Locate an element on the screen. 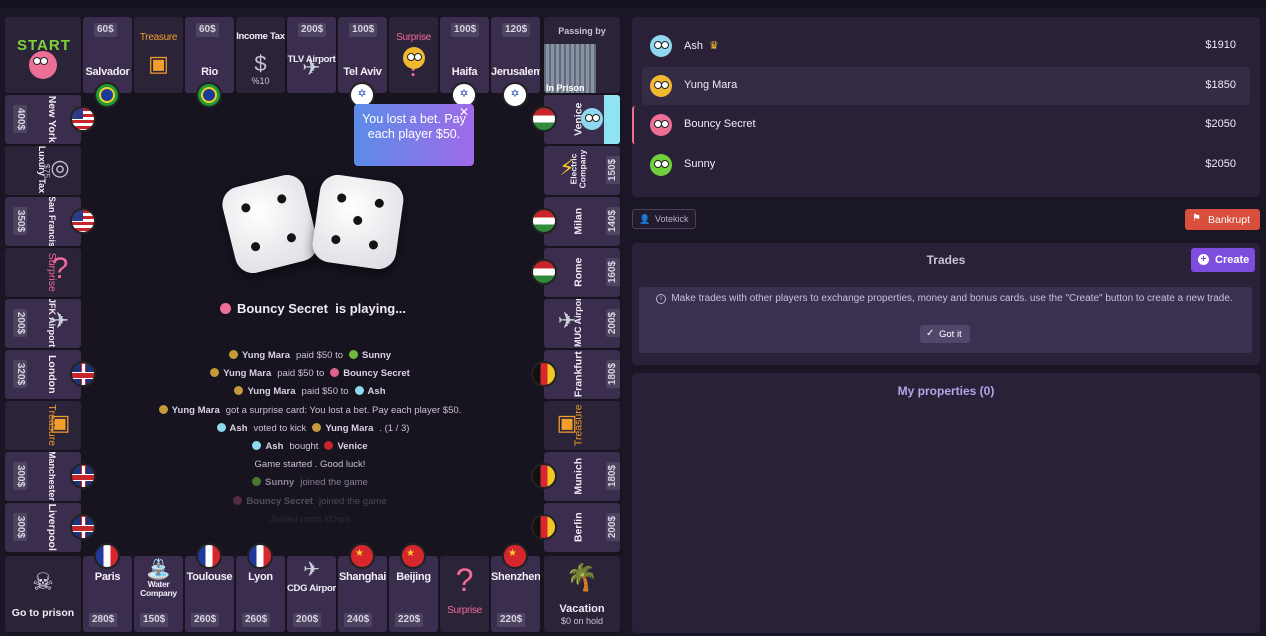 The height and width of the screenshot is (636, 1266). log-entry: Sunny joined the game is located at coordinates (313, 482).